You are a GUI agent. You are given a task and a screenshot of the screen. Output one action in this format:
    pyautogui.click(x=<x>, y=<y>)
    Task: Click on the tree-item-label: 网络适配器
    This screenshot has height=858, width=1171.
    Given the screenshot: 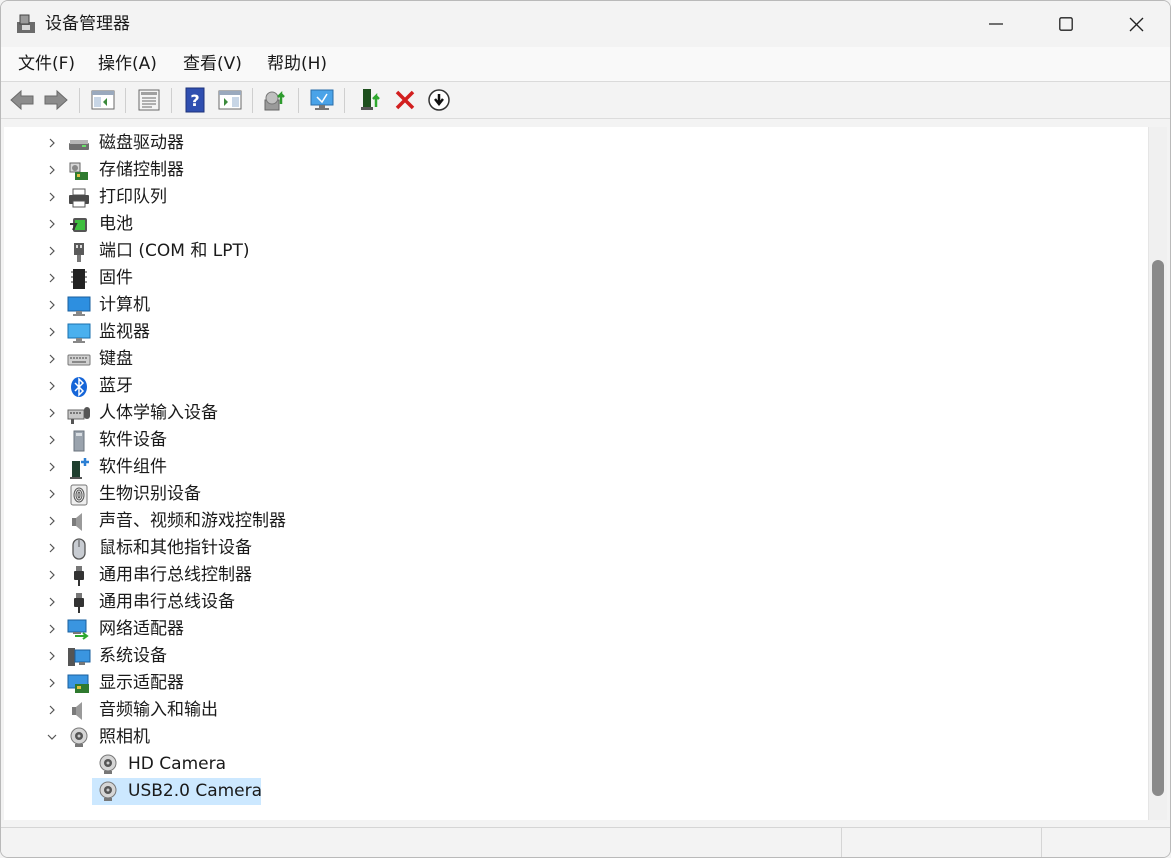 What is the action you would take?
    pyautogui.click(x=141, y=629)
    